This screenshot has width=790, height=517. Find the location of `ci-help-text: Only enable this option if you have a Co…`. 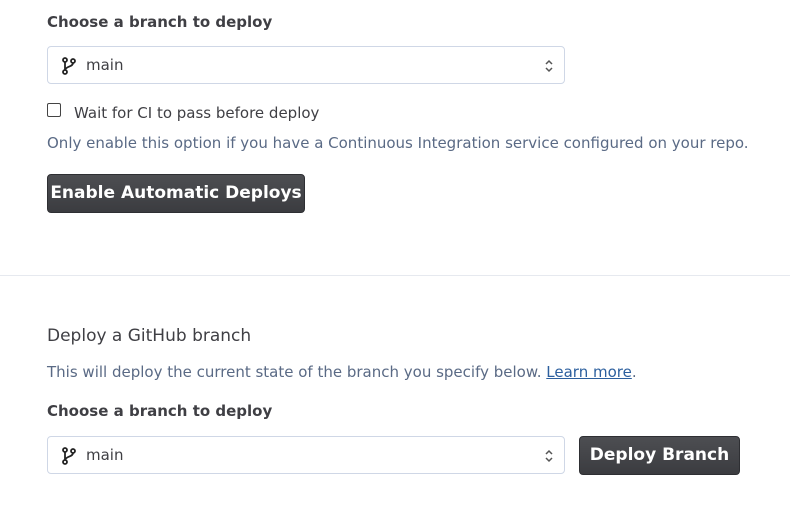

ci-help-text: Only enable this option if you have a Co… is located at coordinates (398, 143).